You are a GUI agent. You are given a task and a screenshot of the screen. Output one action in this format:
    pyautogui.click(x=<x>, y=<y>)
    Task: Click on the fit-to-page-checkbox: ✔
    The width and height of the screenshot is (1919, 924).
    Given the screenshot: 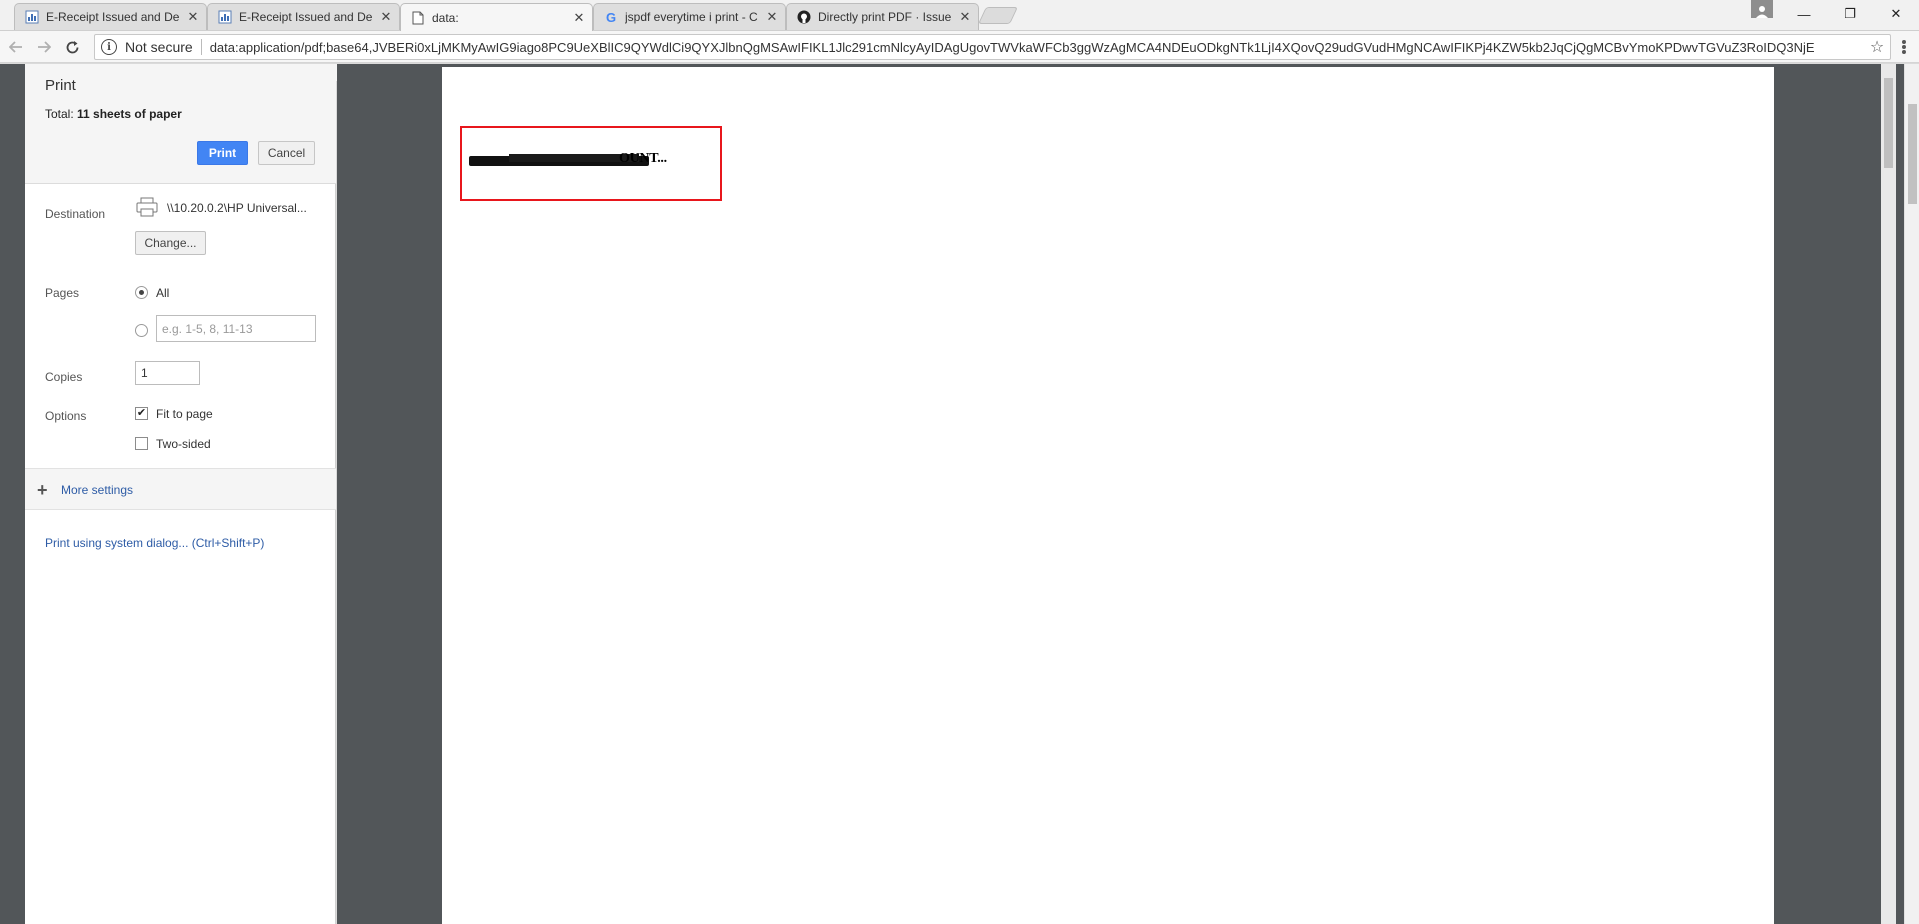 What is the action you would take?
    pyautogui.click(x=141, y=413)
    